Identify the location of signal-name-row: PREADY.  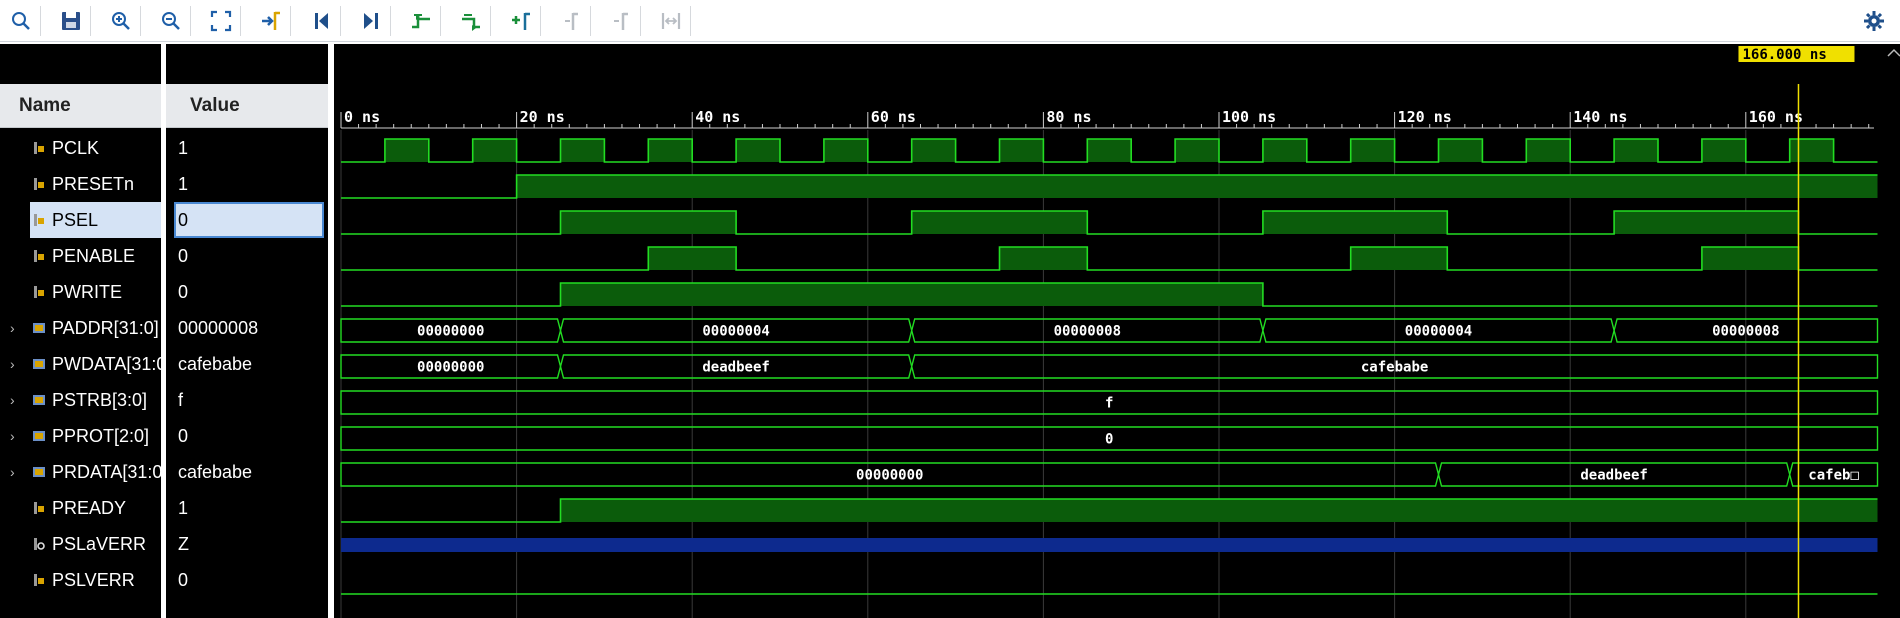
(80, 508).